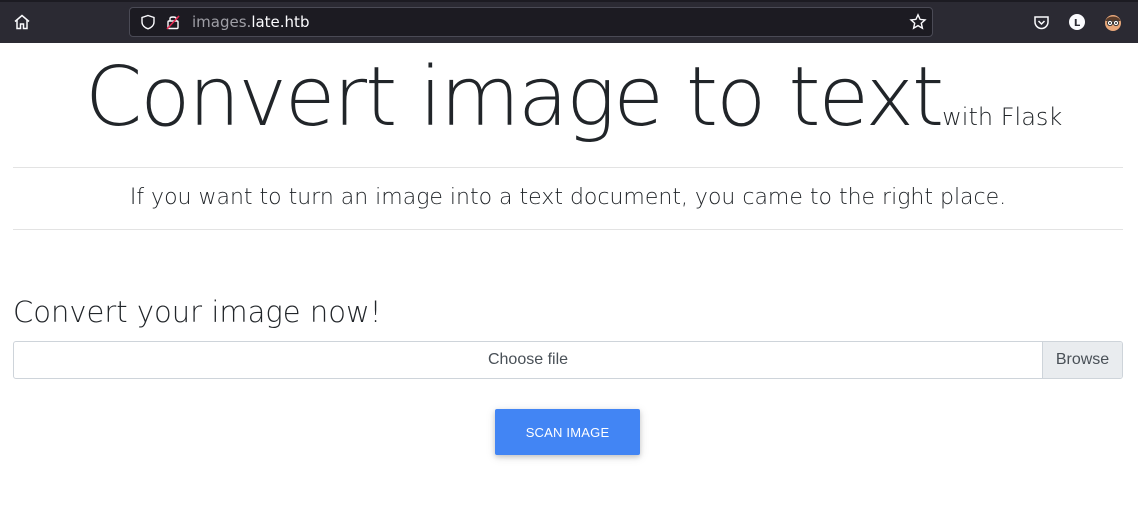  What do you see at coordinates (173, 22) in the screenshot?
I see `insecure-lock-icon` at bounding box center [173, 22].